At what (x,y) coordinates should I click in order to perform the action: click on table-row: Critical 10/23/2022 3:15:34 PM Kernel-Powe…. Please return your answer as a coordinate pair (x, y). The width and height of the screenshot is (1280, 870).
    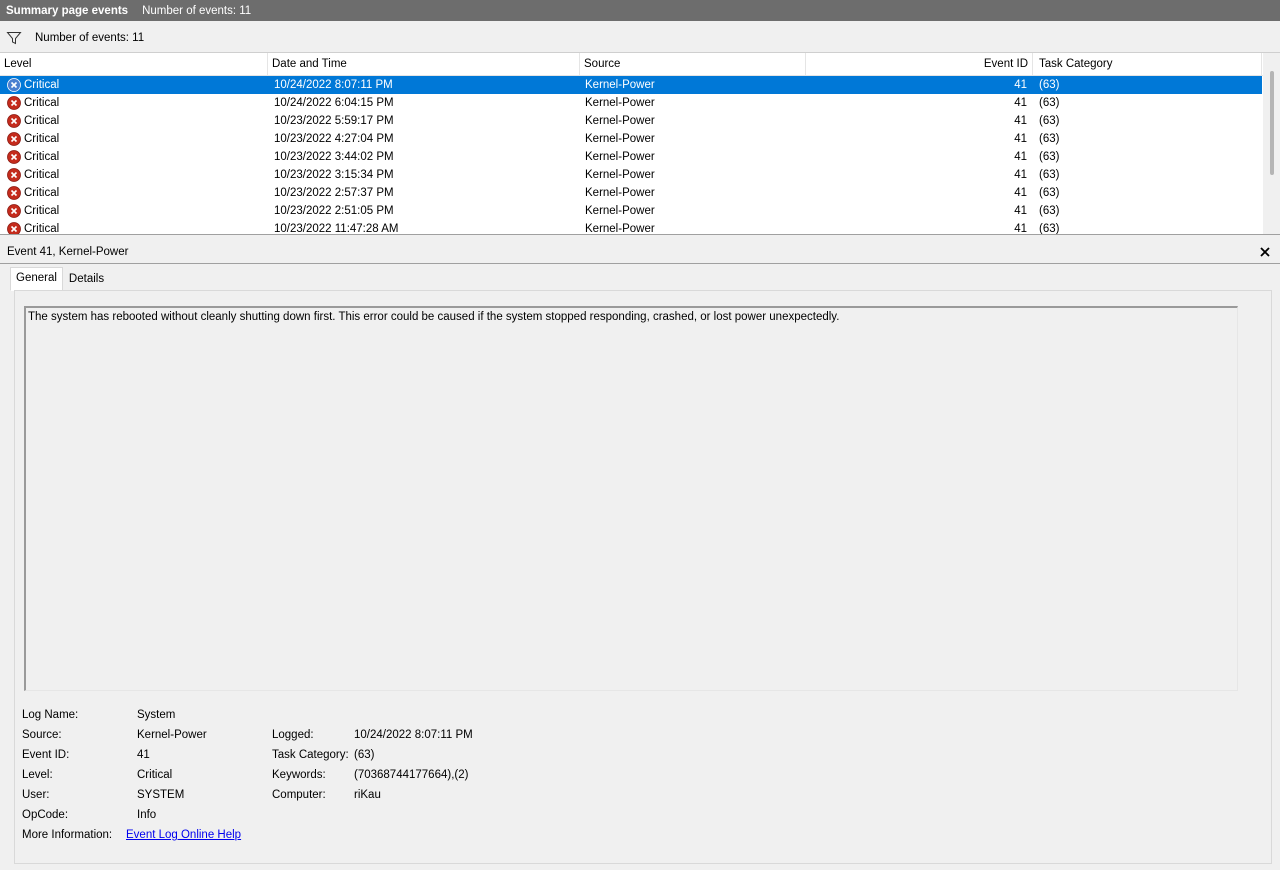
    Looking at the image, I should click on (631, 175).